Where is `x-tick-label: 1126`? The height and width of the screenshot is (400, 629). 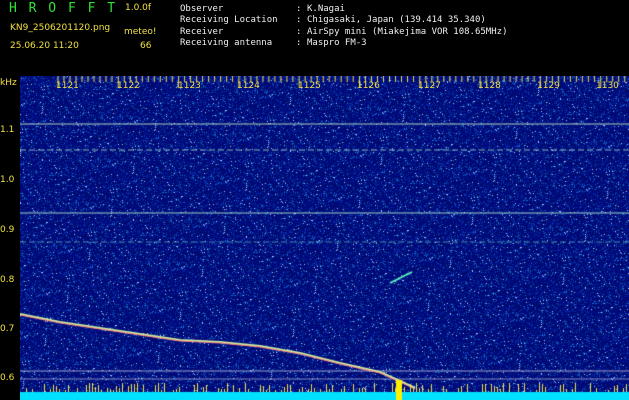 x-tick-label: 1126 is located at coordinates (368, 86).